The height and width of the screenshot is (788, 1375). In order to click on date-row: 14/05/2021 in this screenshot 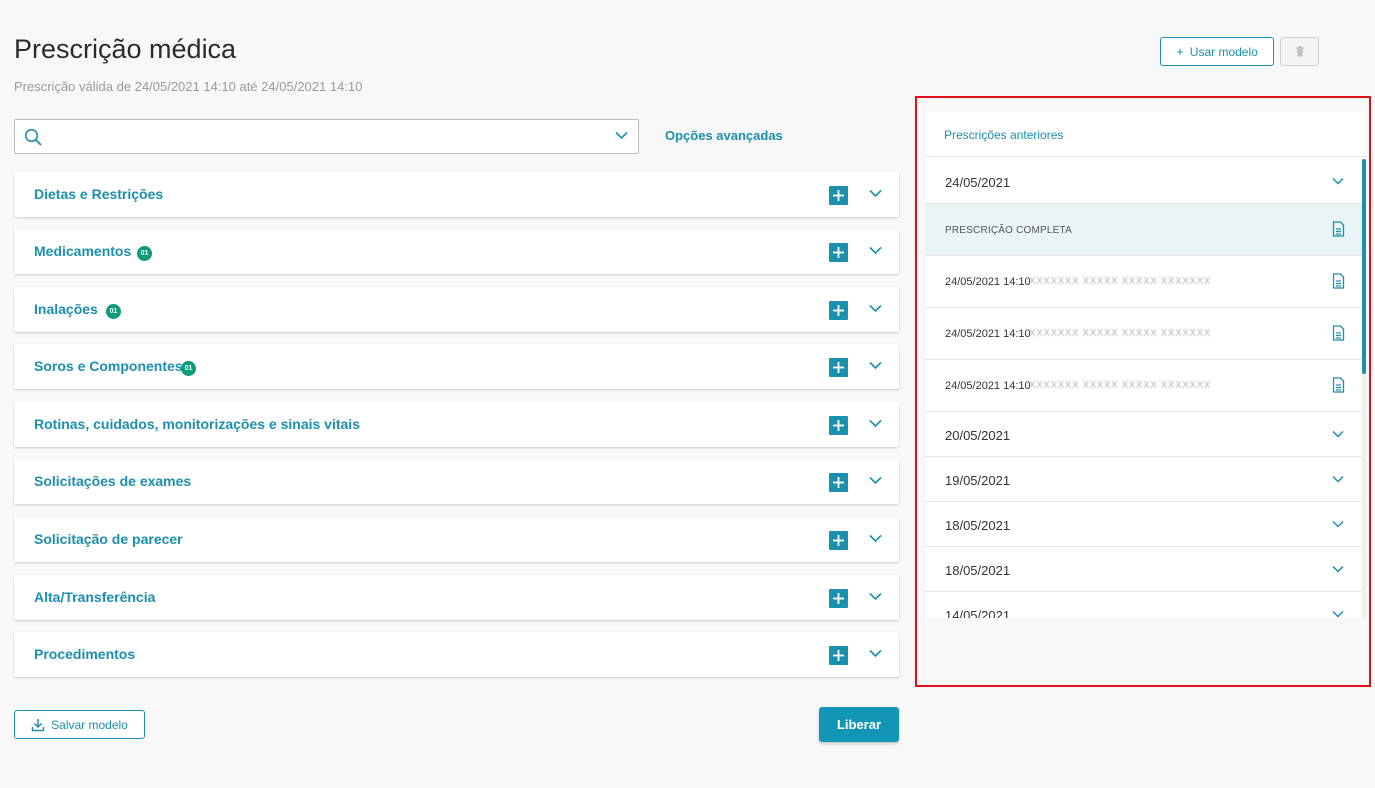, I will do `click(1143, 605)`.